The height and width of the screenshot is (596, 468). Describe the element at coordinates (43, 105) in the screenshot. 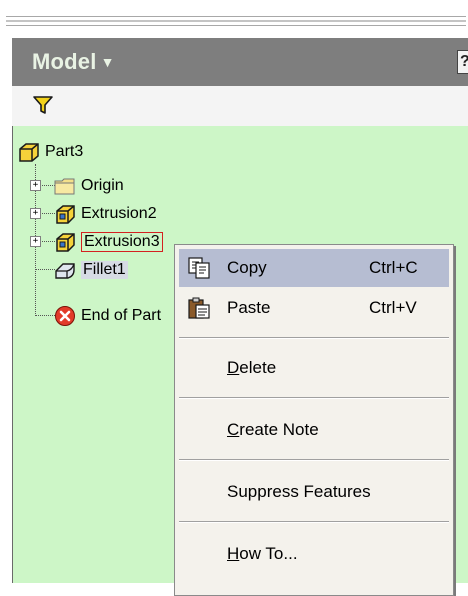

I see `filter-icon` at that location.